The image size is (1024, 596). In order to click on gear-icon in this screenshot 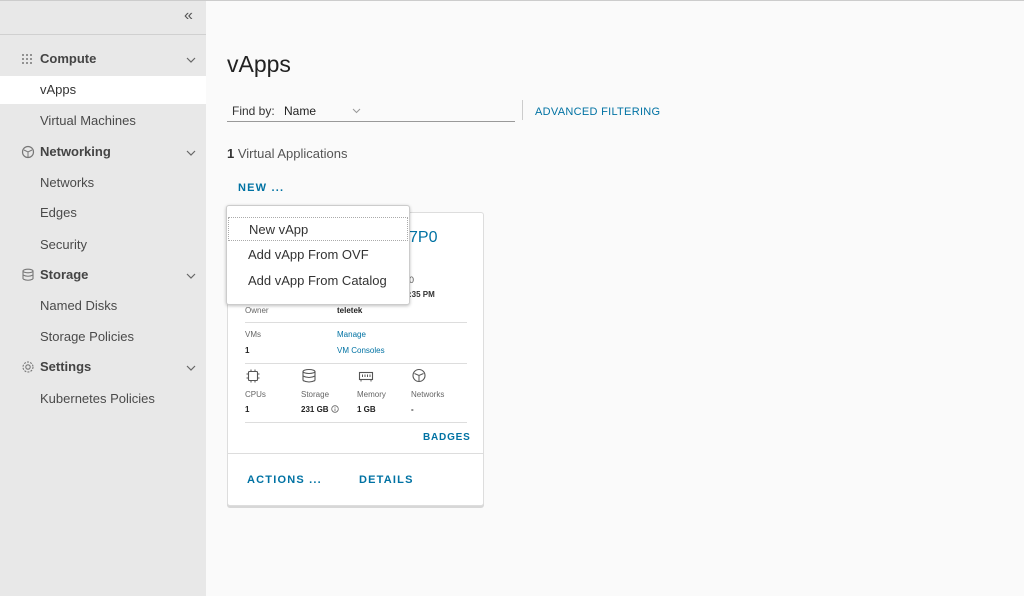, I will do `click(28, 367)`.